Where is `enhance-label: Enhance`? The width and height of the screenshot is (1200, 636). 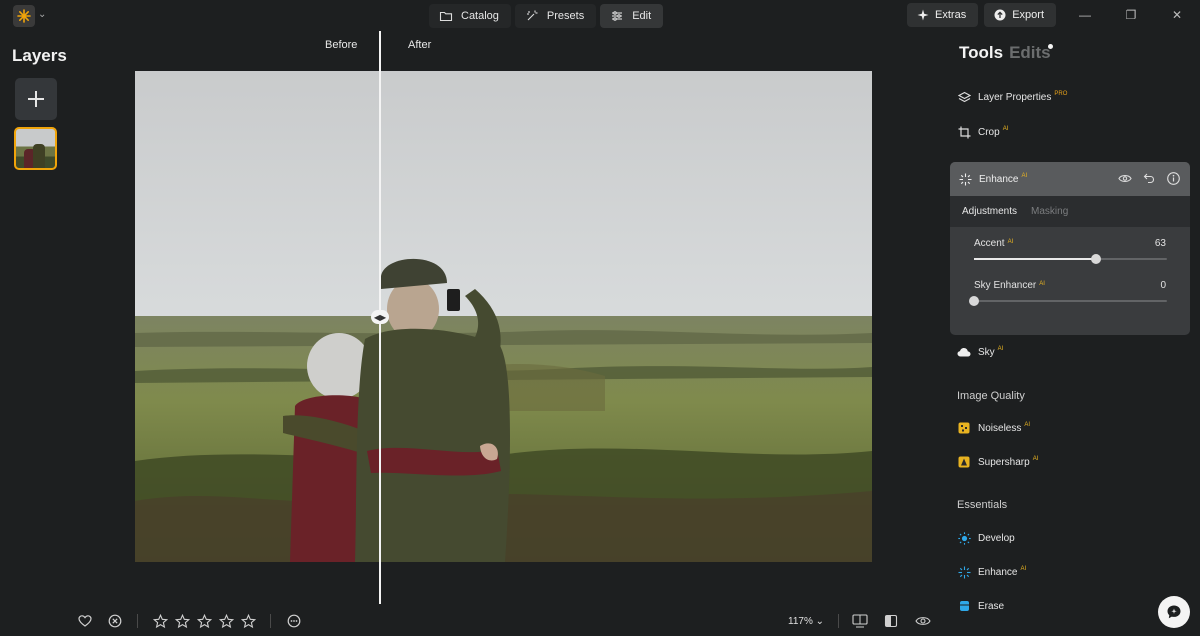 enhance-label: Enhance is located at coordinates (999, 179).